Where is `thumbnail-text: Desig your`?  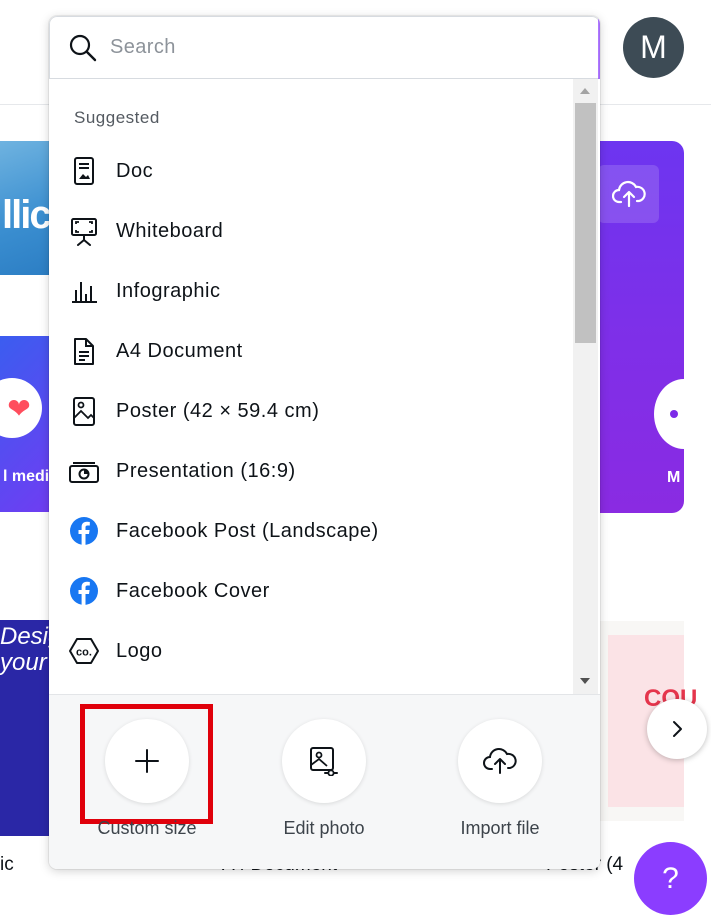 thumbnail-text: Desig your is located at coordinates (25, 649).